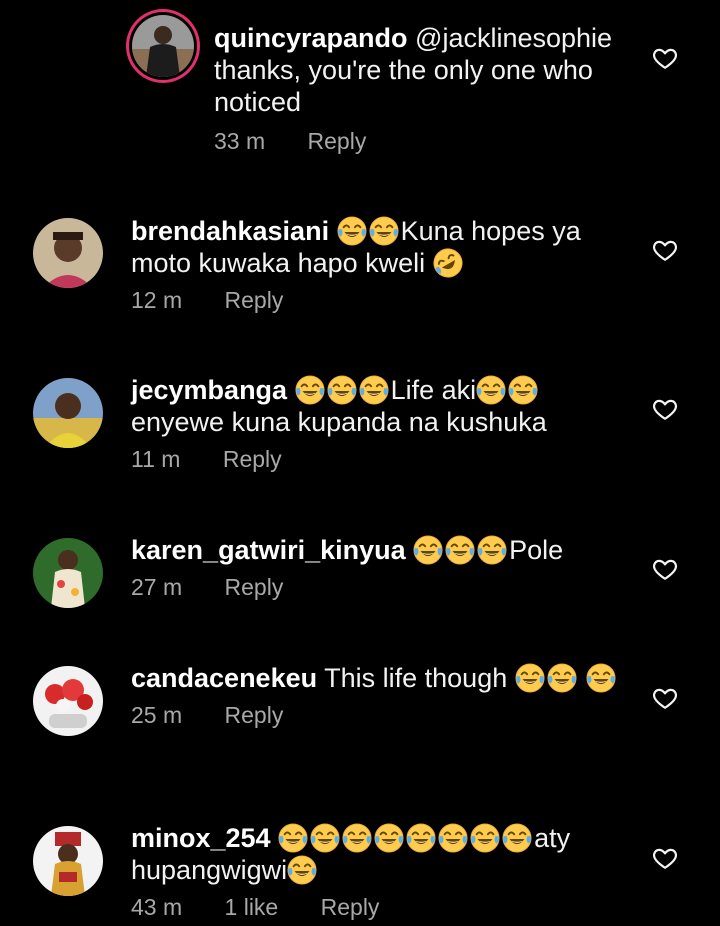 Image resolution: width=720 pixels, height=926 pixels. What do you see at coordinates (240, 141) in the screenshot?
I see `comment-time: 33 m` at bounding box center [240, 141].